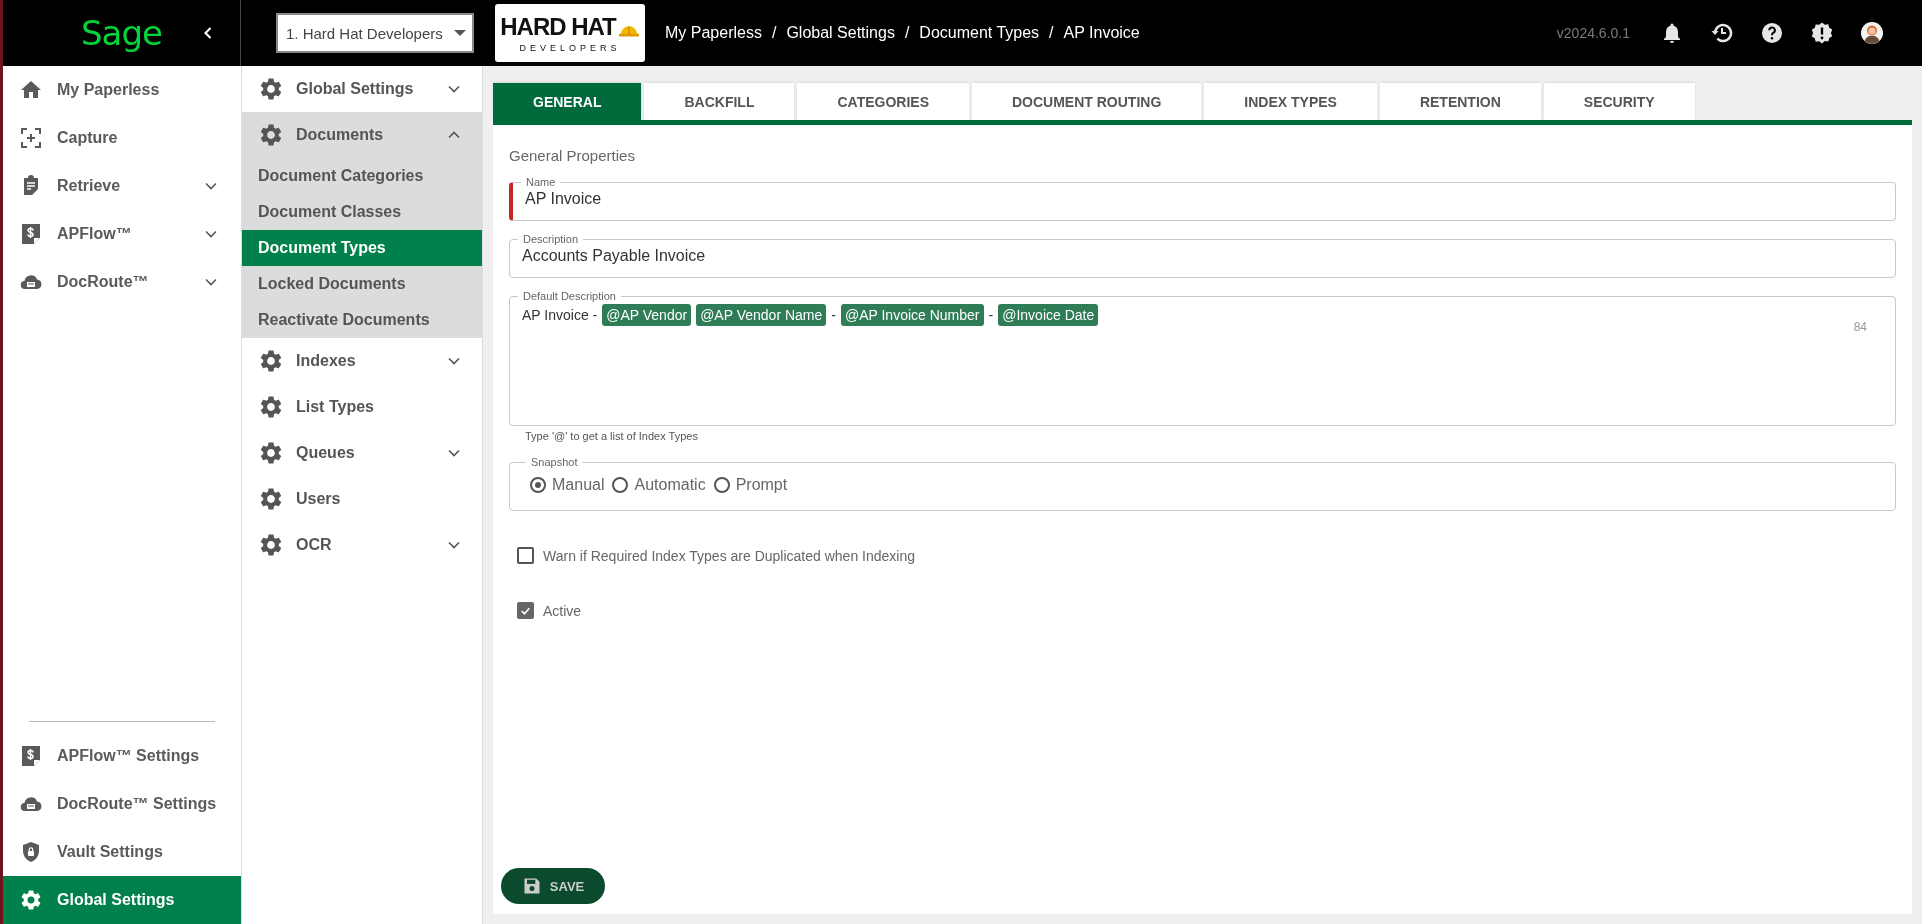  What do you see at coordinates (362, 248) in the screenshot?
I see `submenu-item: Document Types` at bounding box center [362, 248].